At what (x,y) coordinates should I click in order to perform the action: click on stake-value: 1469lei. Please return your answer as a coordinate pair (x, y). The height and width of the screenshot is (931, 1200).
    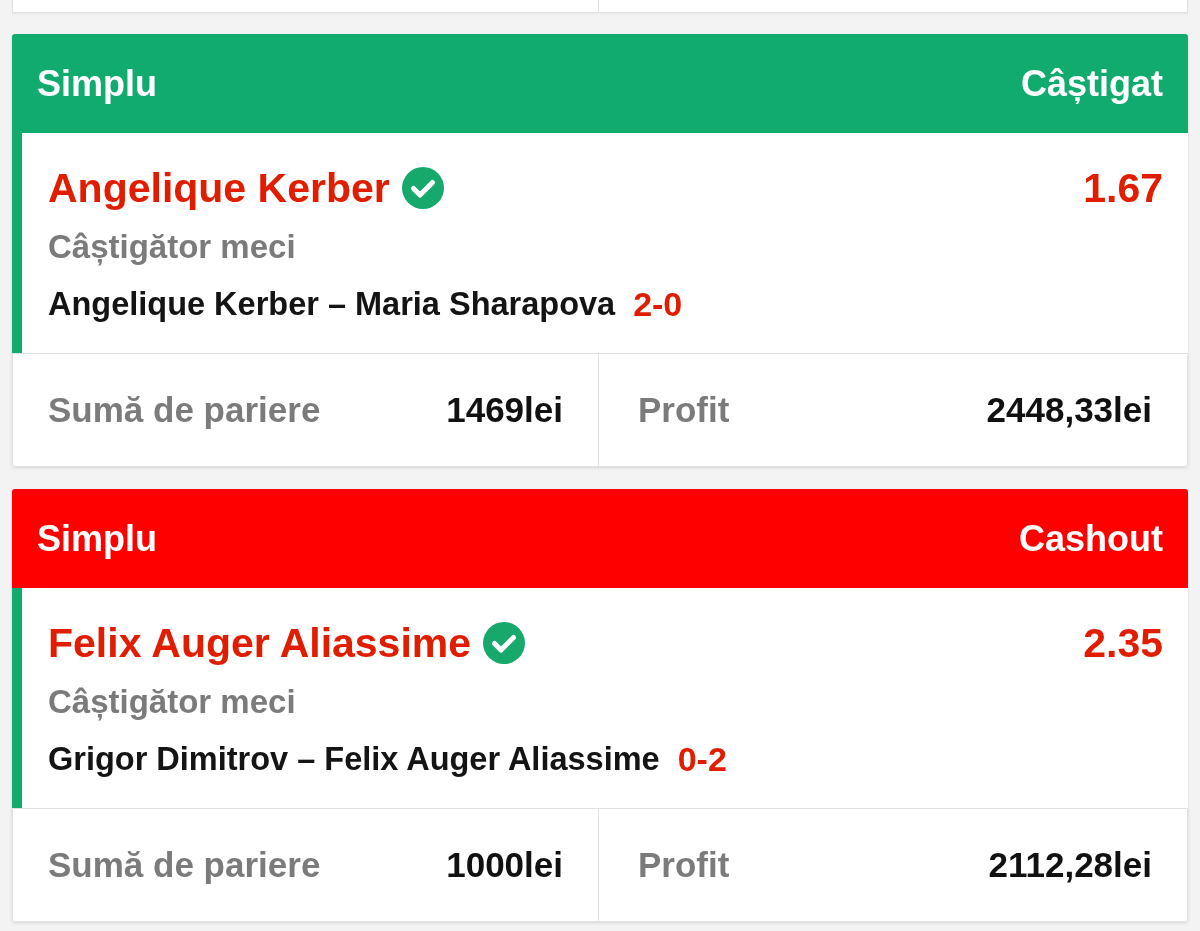
    Looking at the image, I should click on (504, 410).